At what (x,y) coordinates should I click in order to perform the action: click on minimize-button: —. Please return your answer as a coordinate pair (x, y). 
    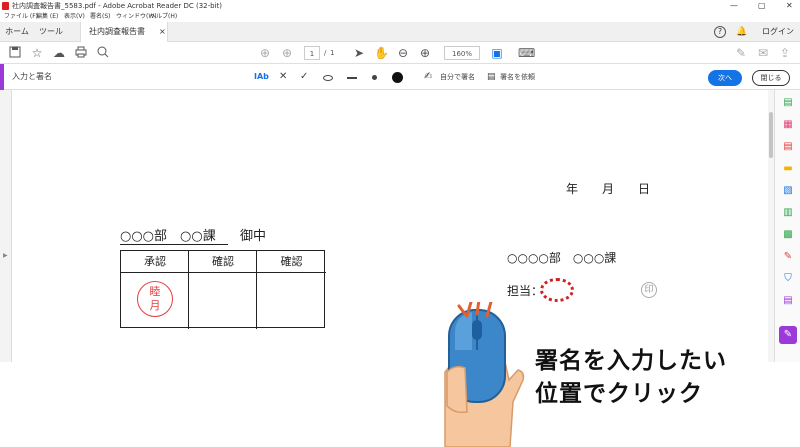
    Looking at the image, I should click on (734, 6).